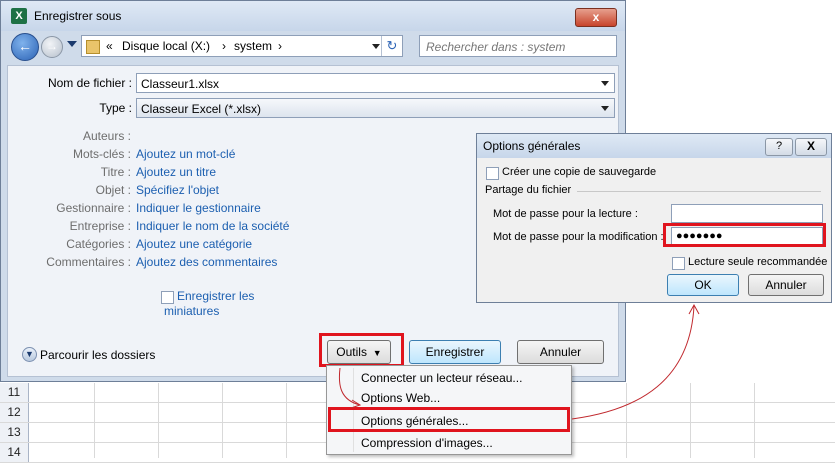 The height and width of the screenshot is (463, 835). Describe the element at coordinates (349, 386) in the screenshot. I see `tools-to-menu-arrow` at that location.